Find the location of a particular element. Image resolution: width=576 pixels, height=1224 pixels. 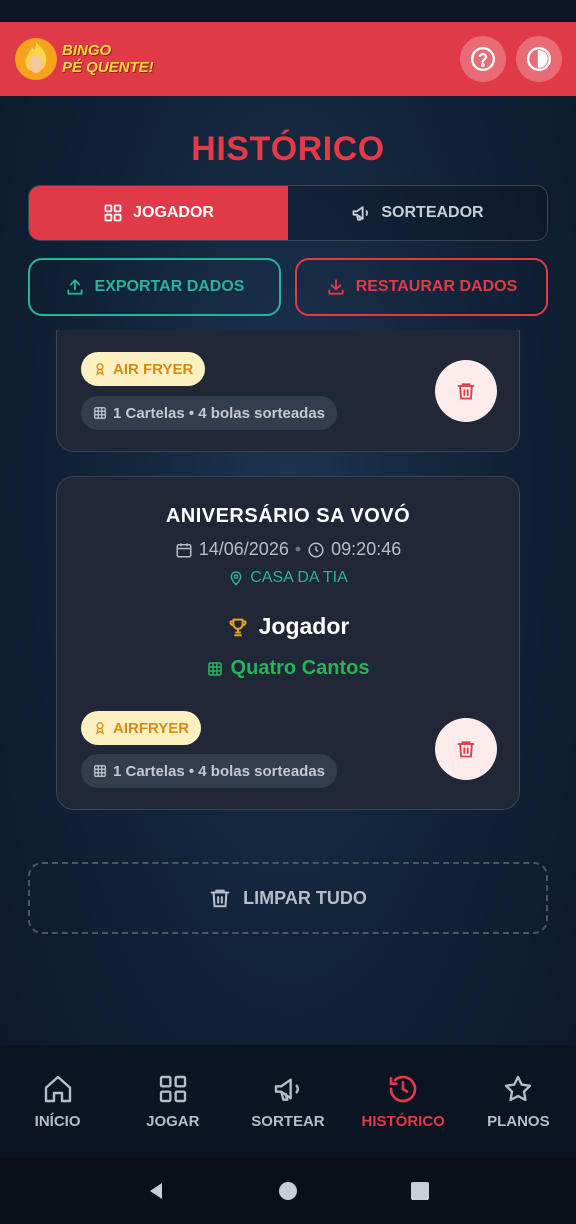

download-icon is located at coordinates (336, 287).